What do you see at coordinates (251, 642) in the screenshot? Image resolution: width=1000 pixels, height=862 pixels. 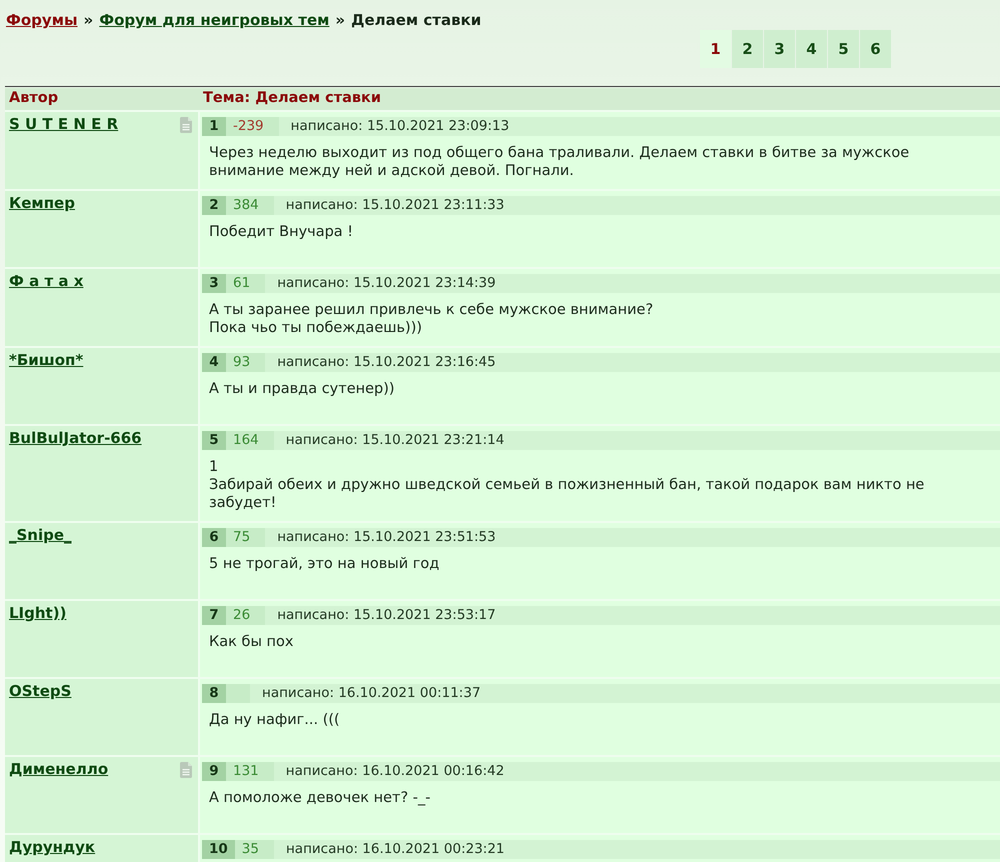 I see `post-text: Как бы пох` at bounding box center [251, 642].